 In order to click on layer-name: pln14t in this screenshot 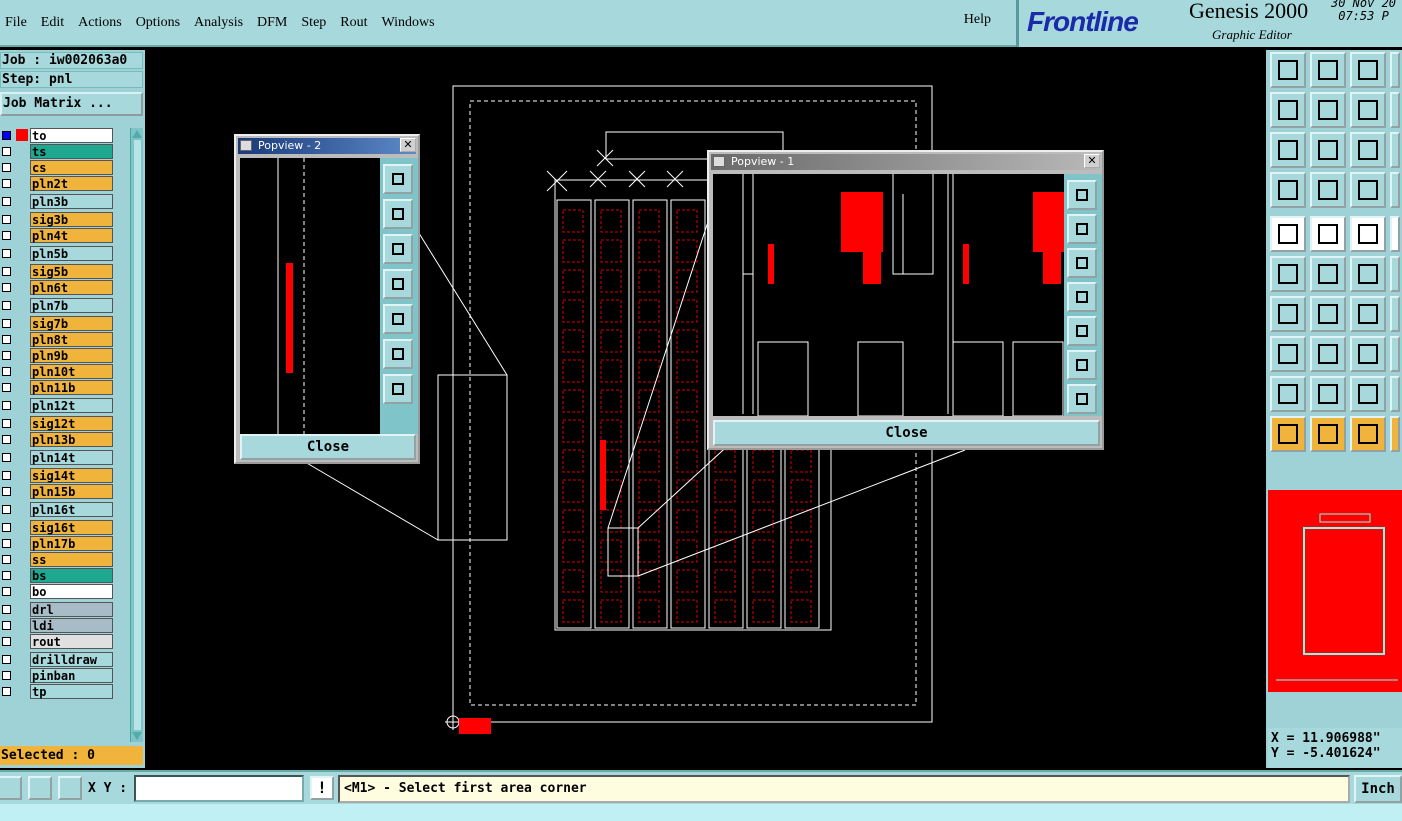, I will do `click(71, 457)`.